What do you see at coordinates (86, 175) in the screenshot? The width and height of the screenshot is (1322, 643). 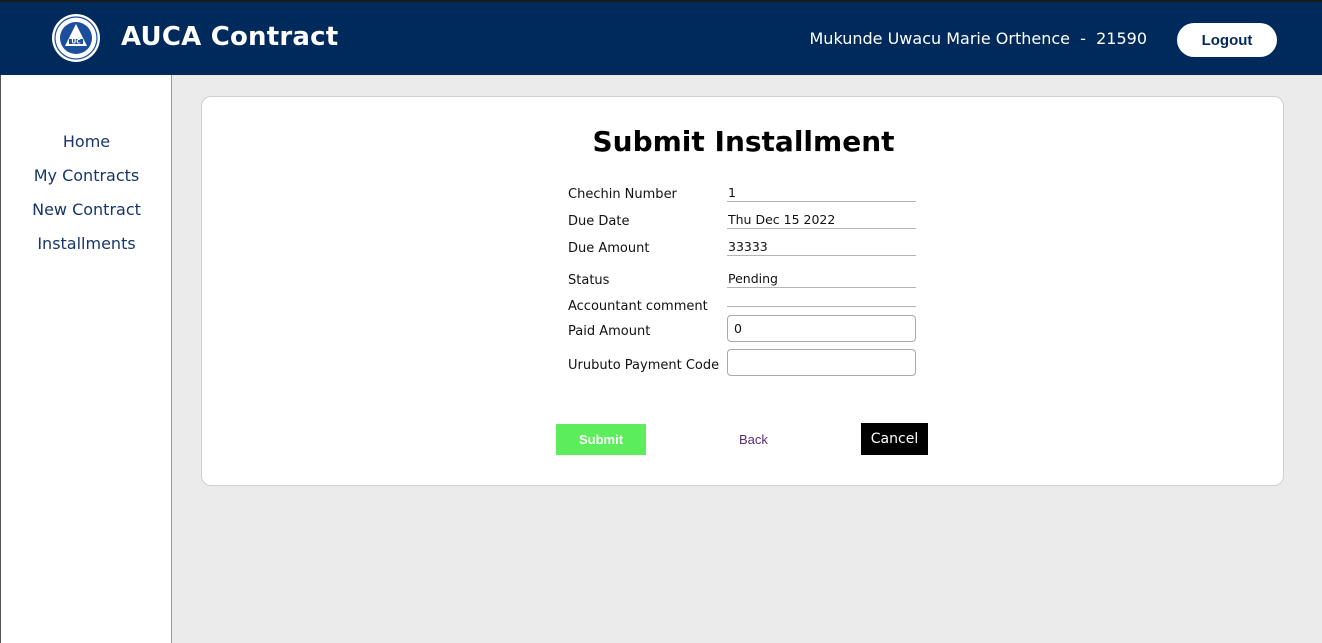 I see `sidebar-item-my-contracts: My Contracts` at bounding box center [86, 175].